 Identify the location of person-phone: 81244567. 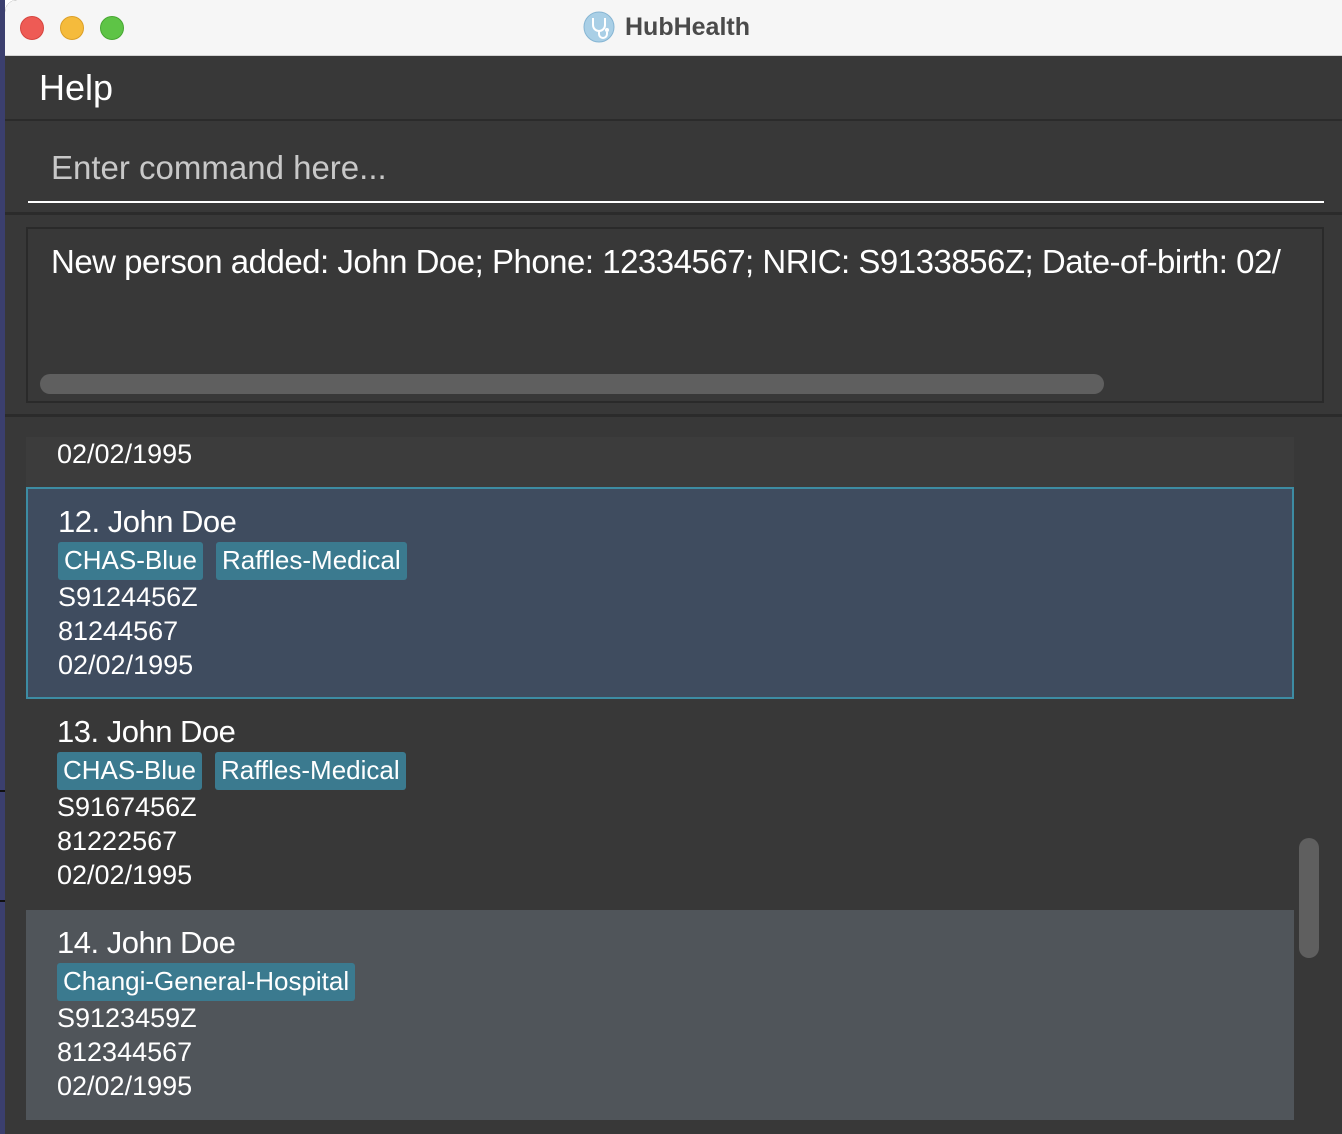
(118, 631).